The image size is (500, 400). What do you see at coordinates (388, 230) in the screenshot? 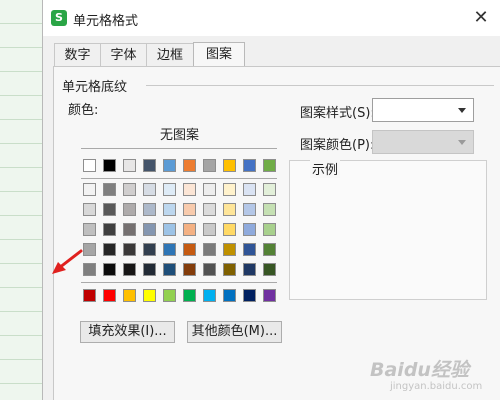
I see `sample-preview-box` at bounding box center [388, 230].